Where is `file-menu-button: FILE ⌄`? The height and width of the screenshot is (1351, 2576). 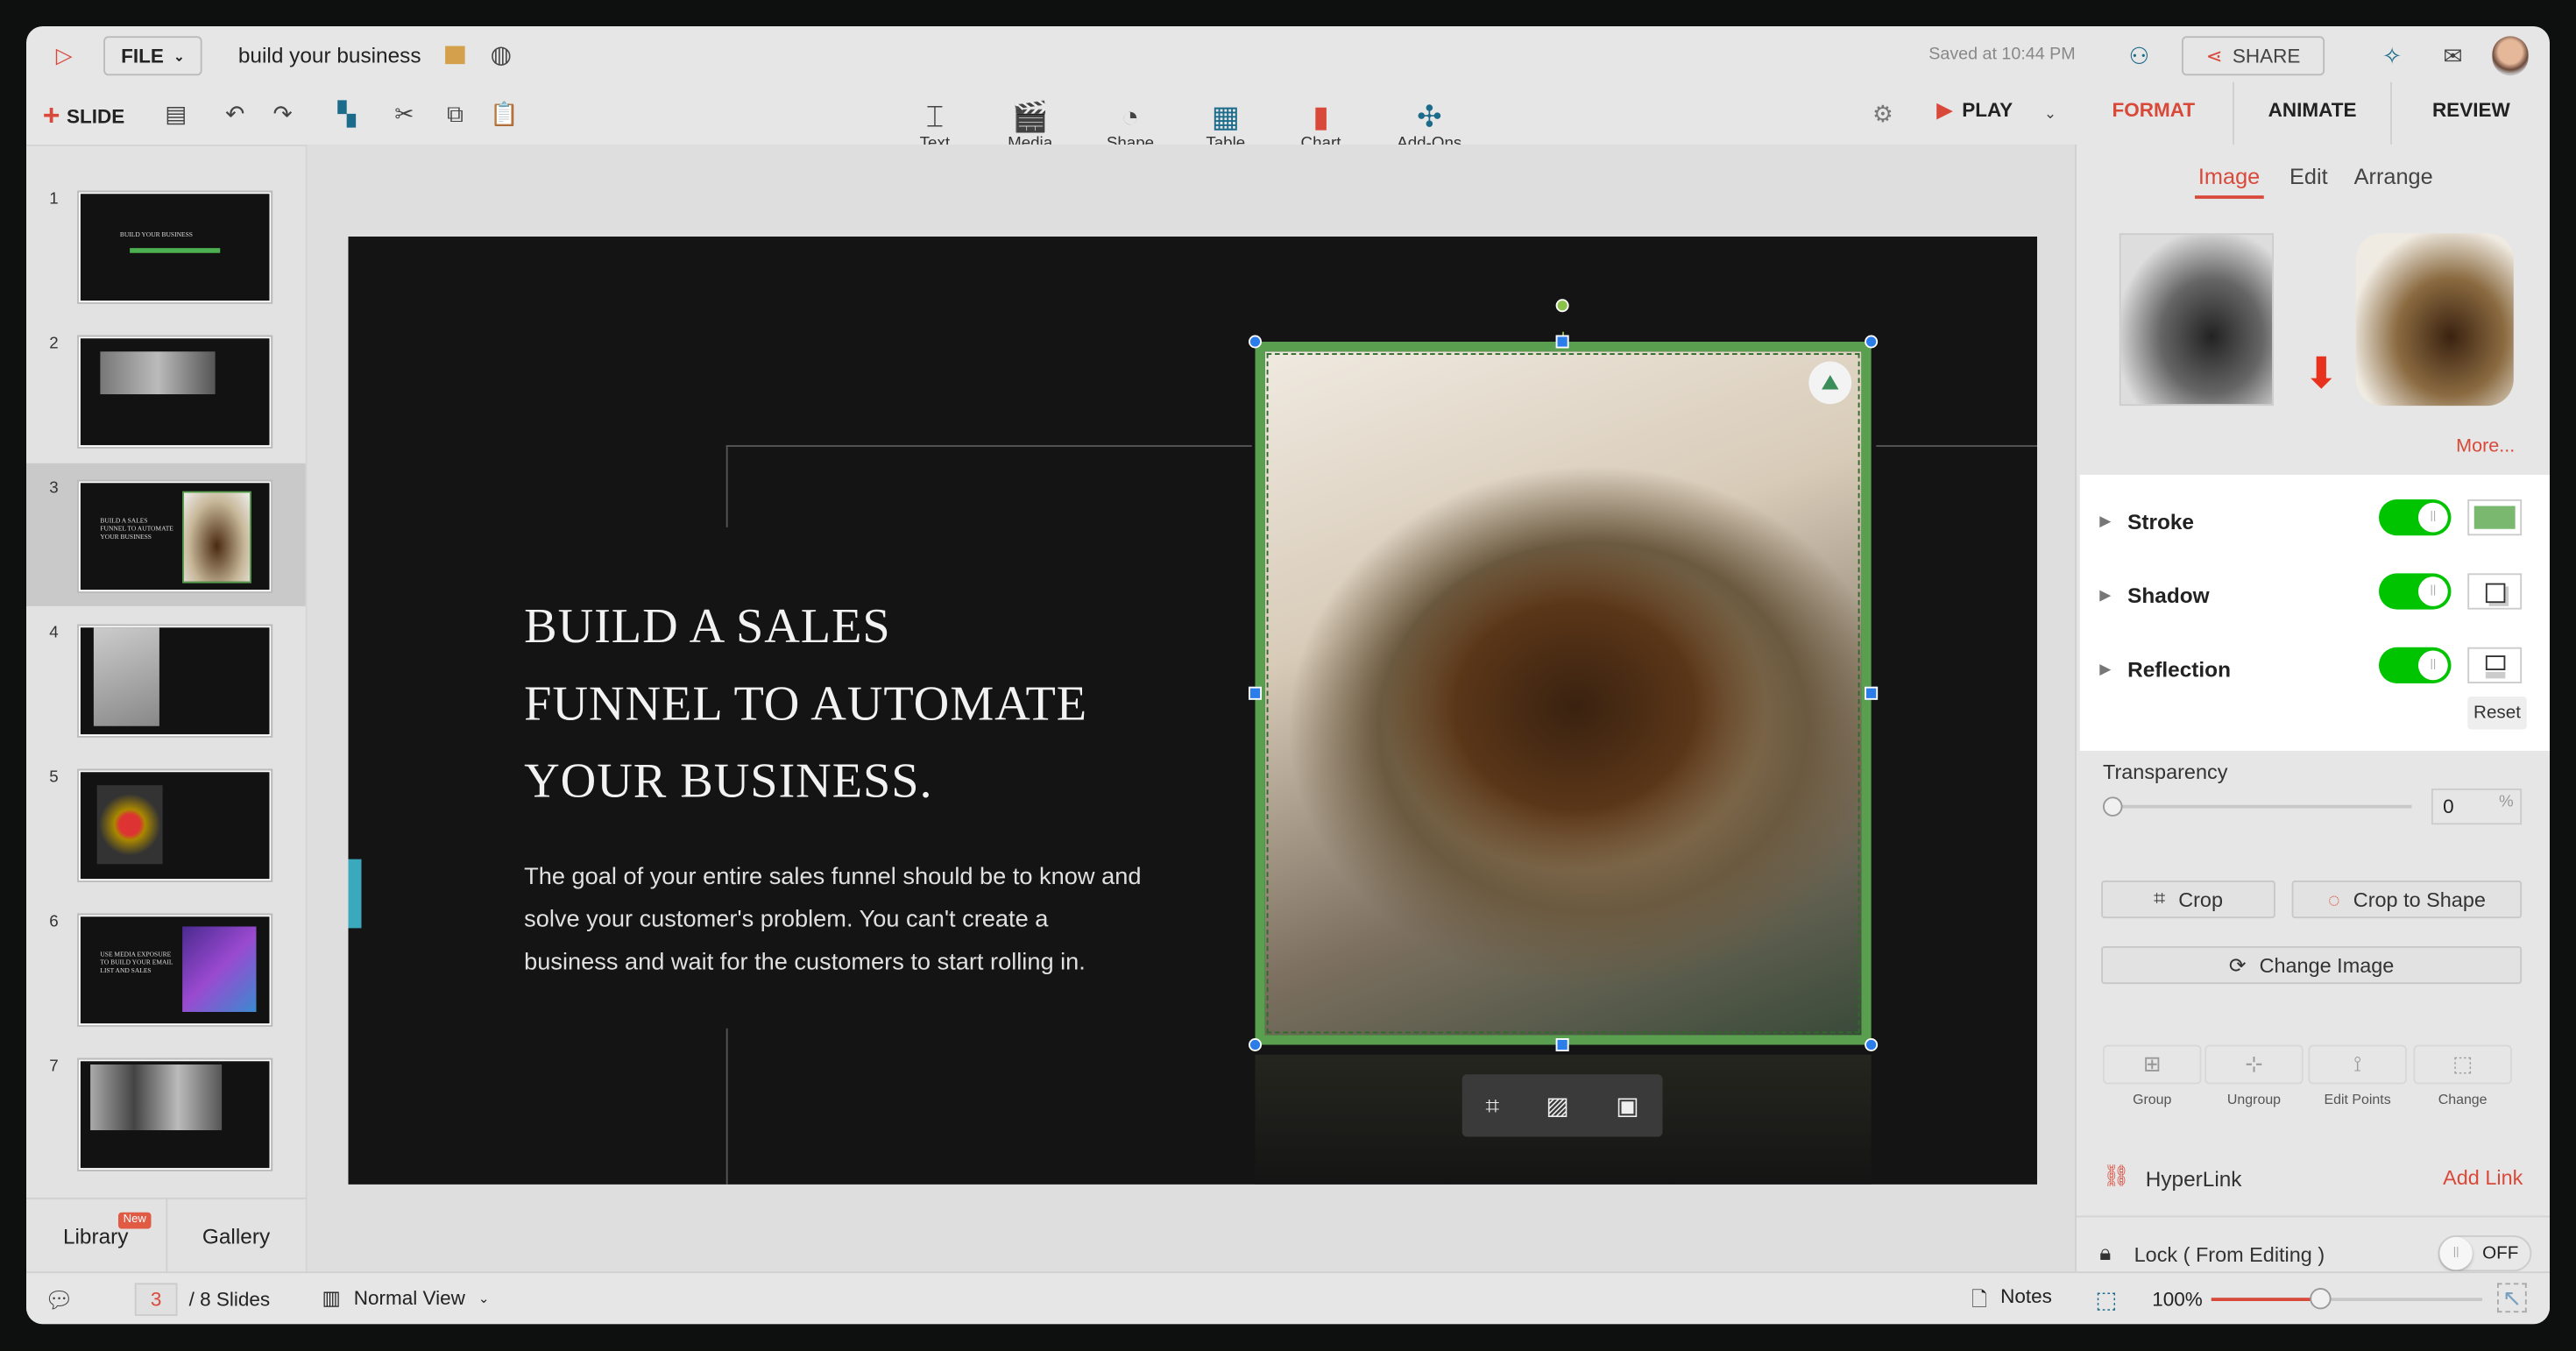
file-menu-button: FILE ⌄ is located at coordinates (152, 56).